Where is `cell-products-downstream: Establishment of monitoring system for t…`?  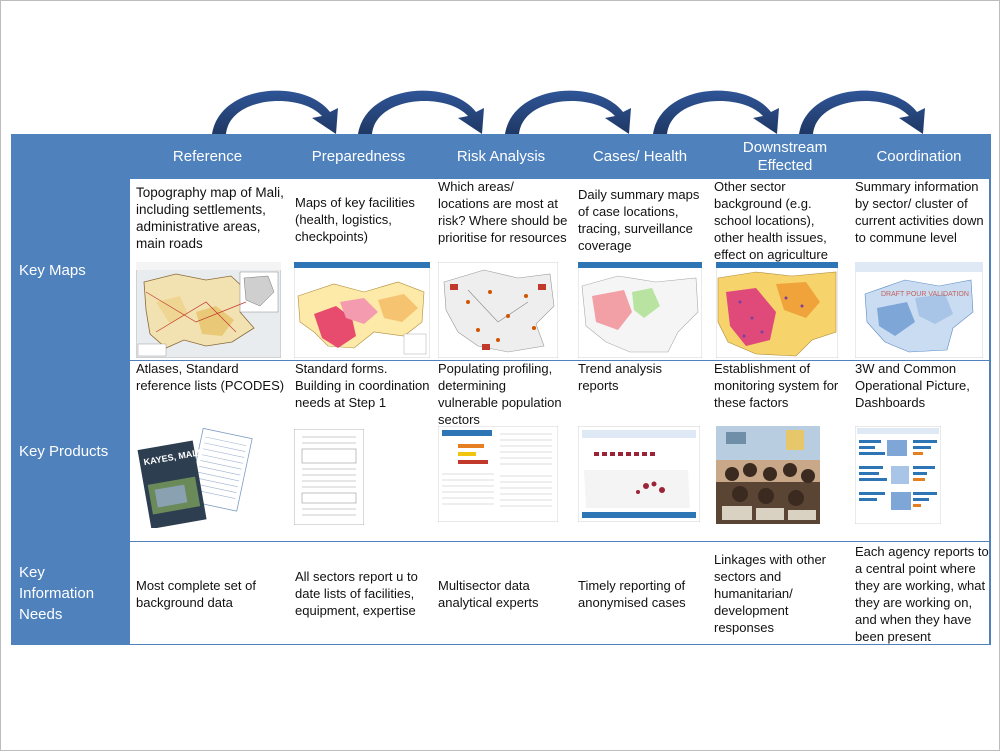
cell-products-downstream: Establishment of monitoring system for t… is located at coordinates (776, 385).